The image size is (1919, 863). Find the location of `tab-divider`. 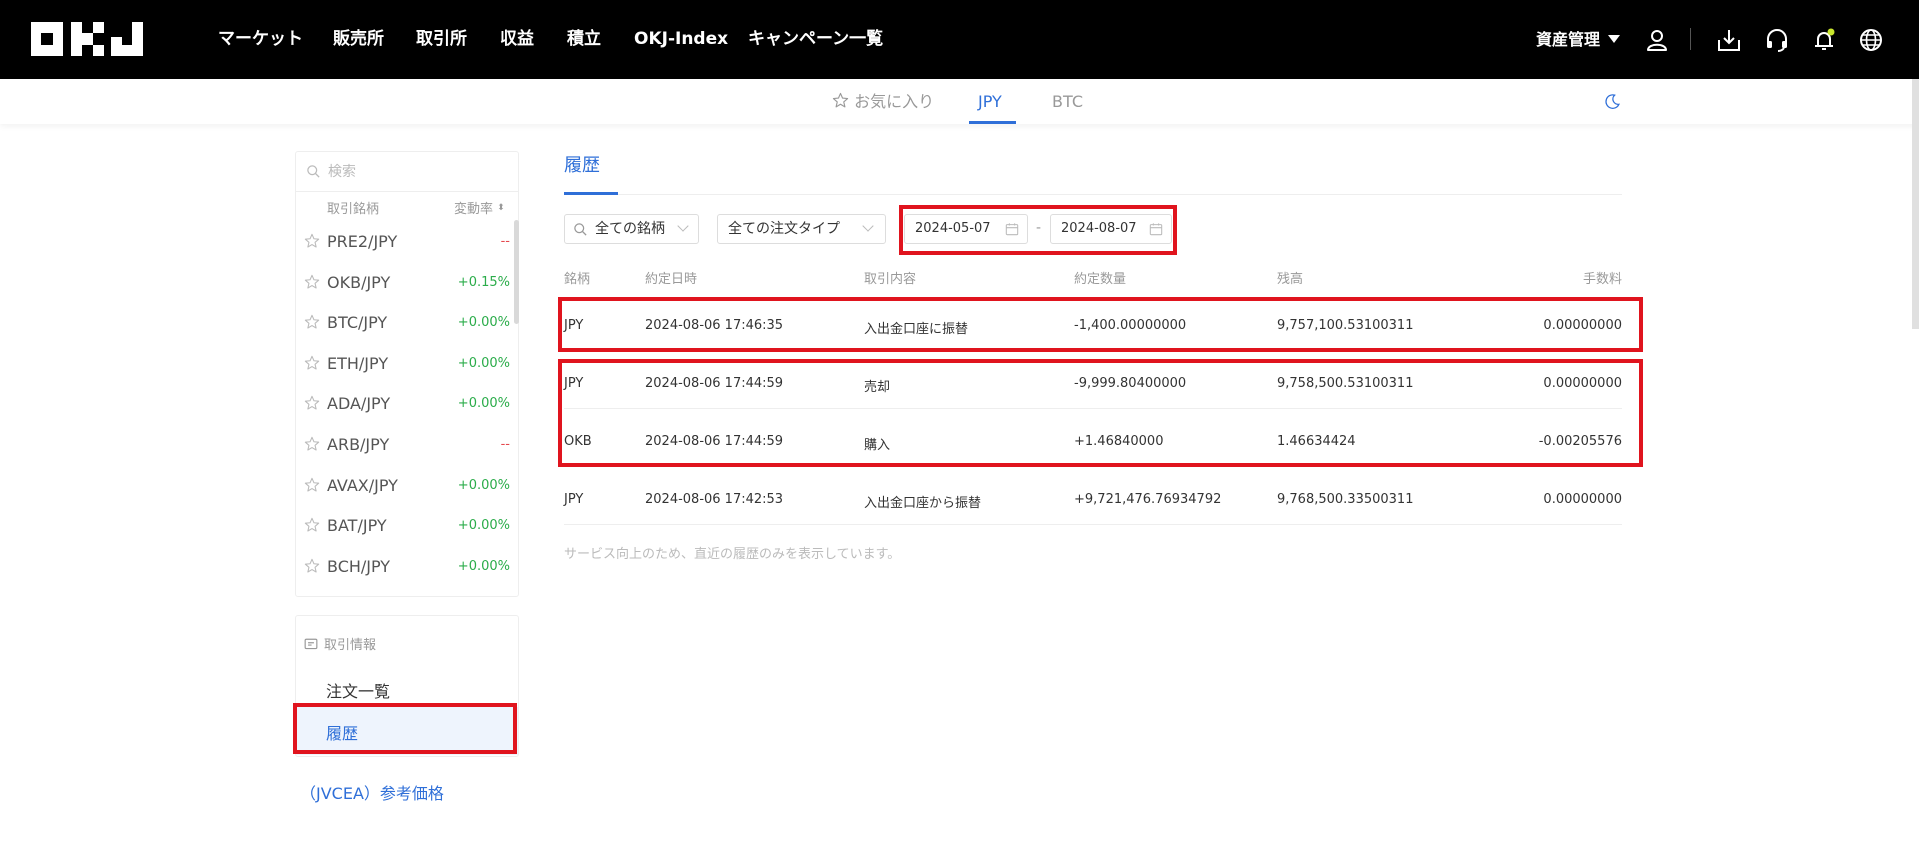

tab-divider is located at coordinates (1093, 194).